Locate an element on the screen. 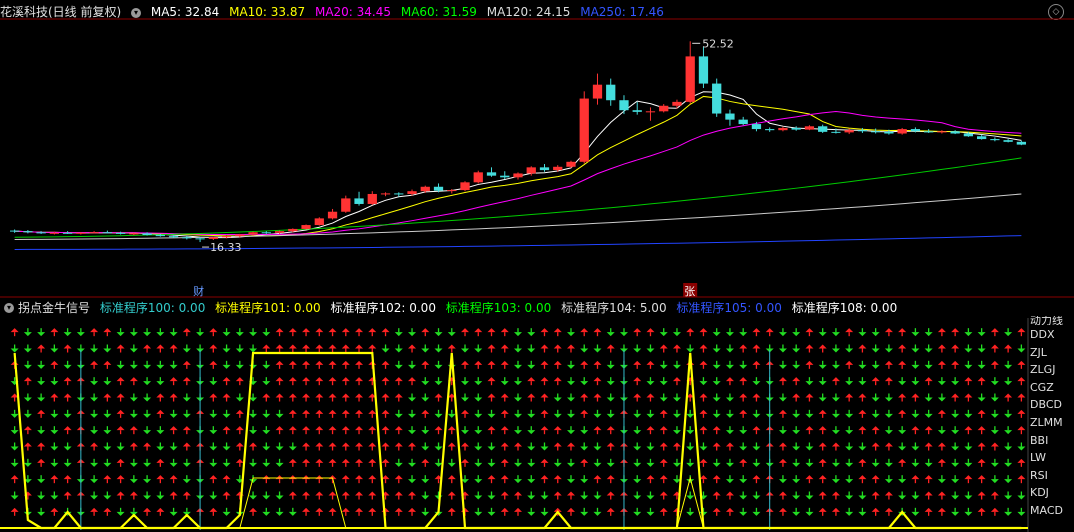  zhang-marker: 张 is located at coordinates (689, 291).